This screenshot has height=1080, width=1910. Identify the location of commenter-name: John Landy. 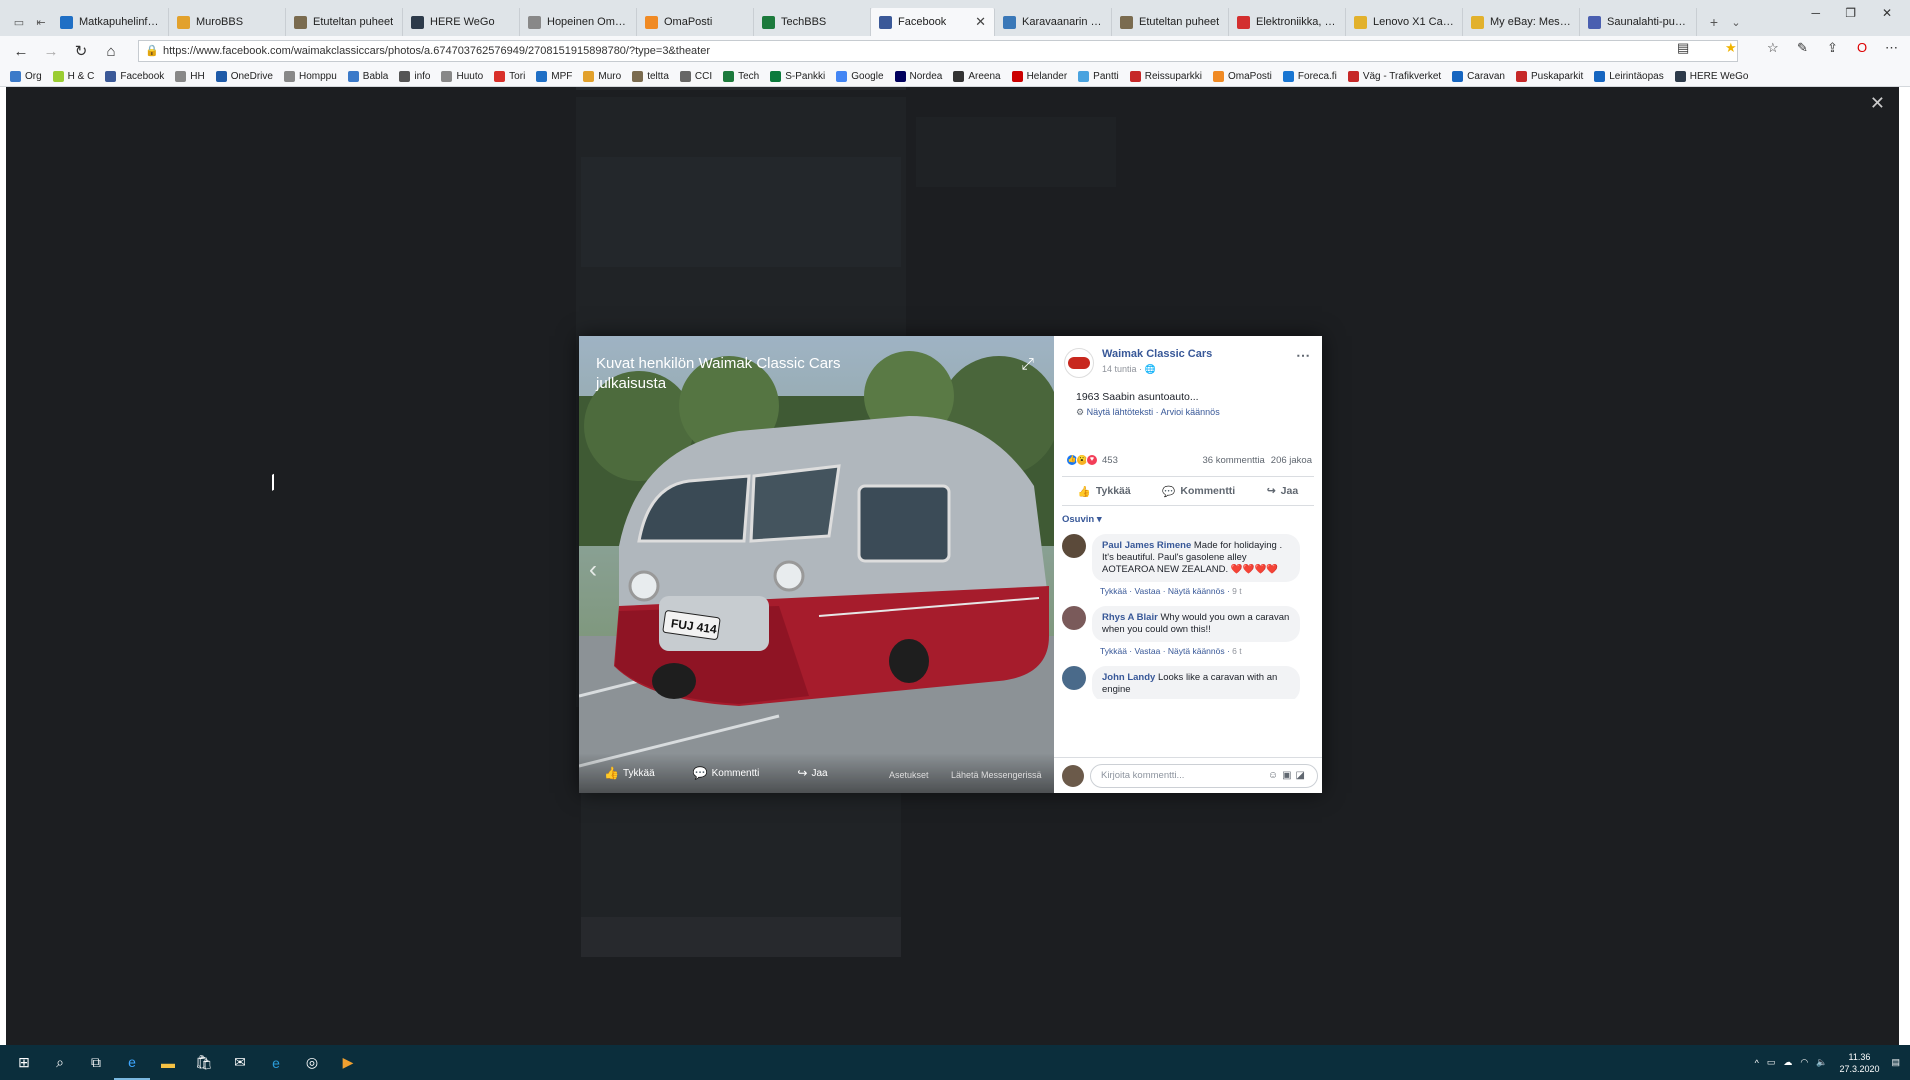
(1128, 677).